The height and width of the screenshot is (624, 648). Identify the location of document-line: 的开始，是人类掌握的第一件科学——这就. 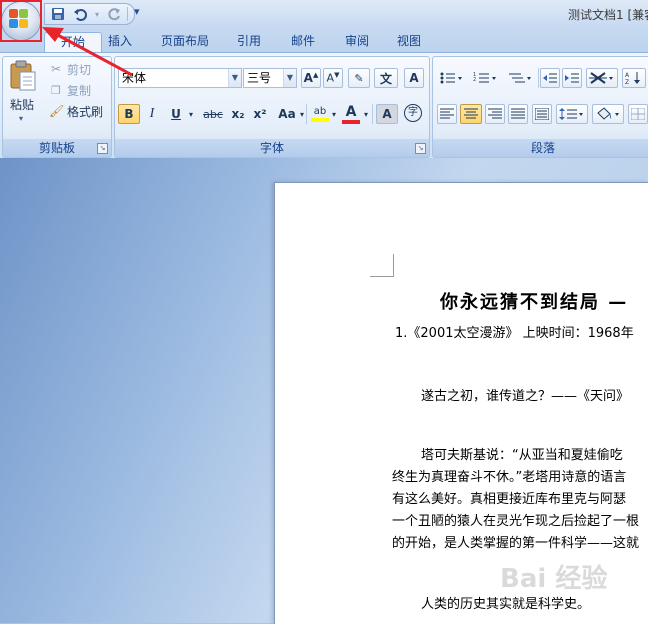
(516, 543).